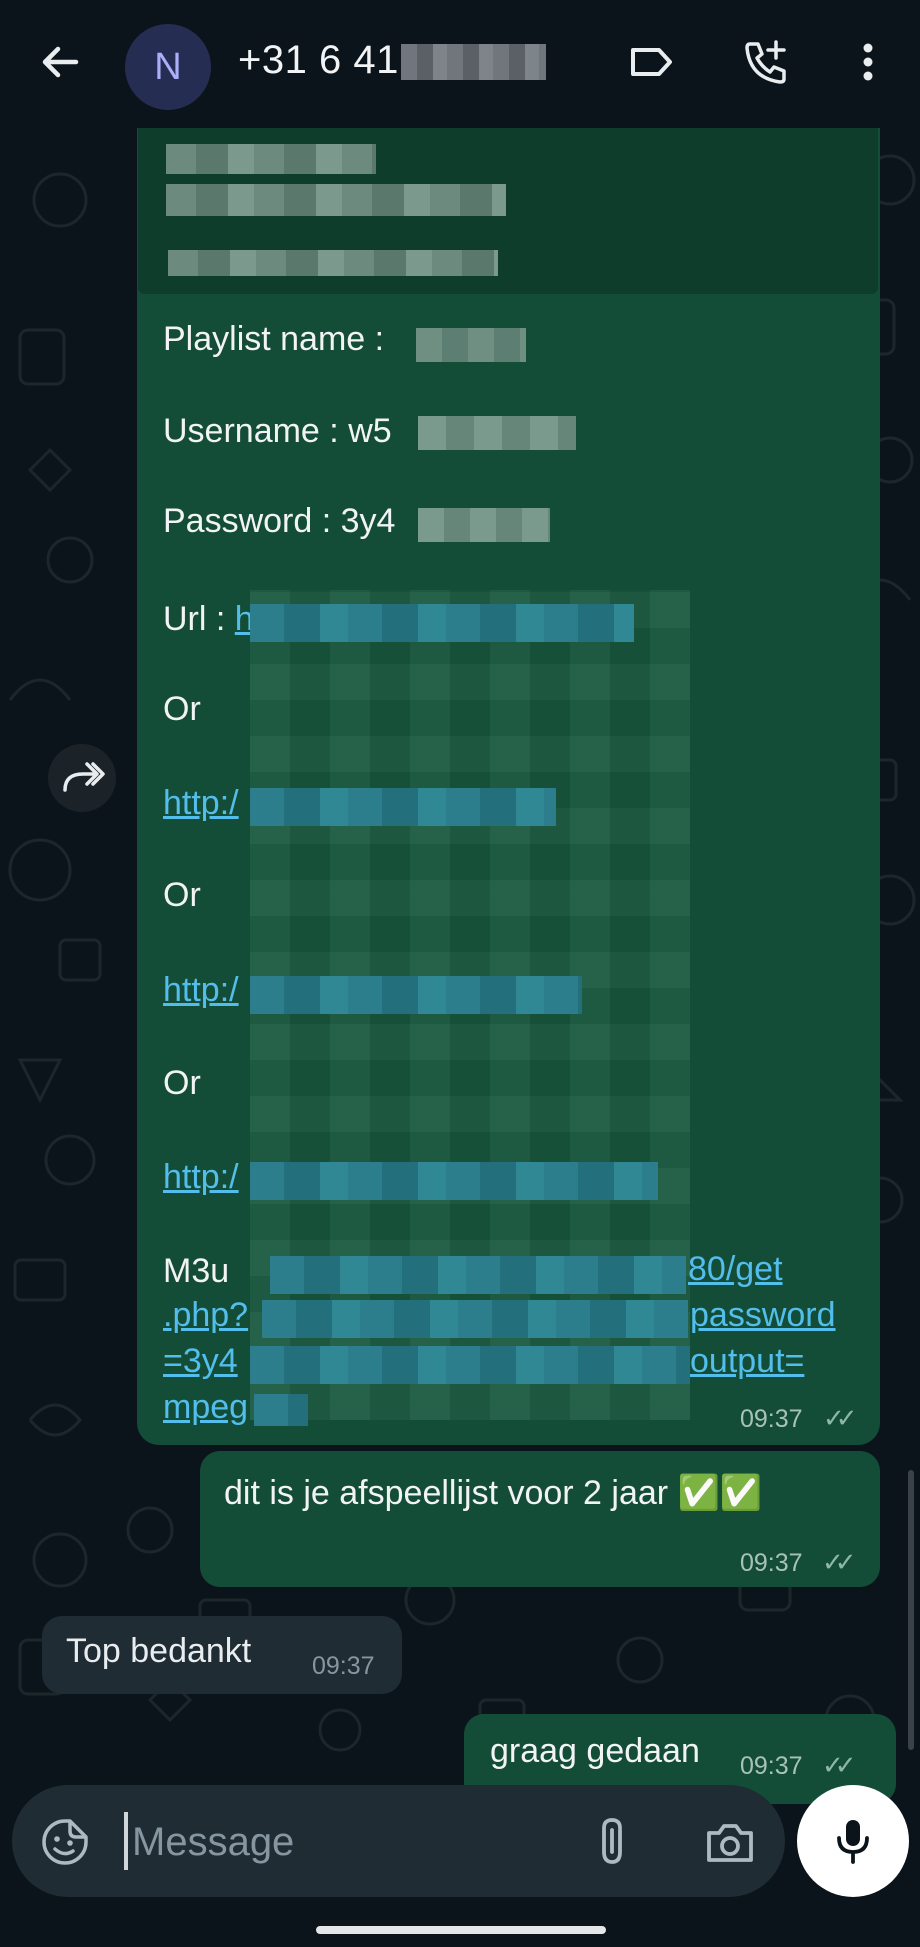  I want to click on m3u-tail-line-2: password, so click(763, 1315).